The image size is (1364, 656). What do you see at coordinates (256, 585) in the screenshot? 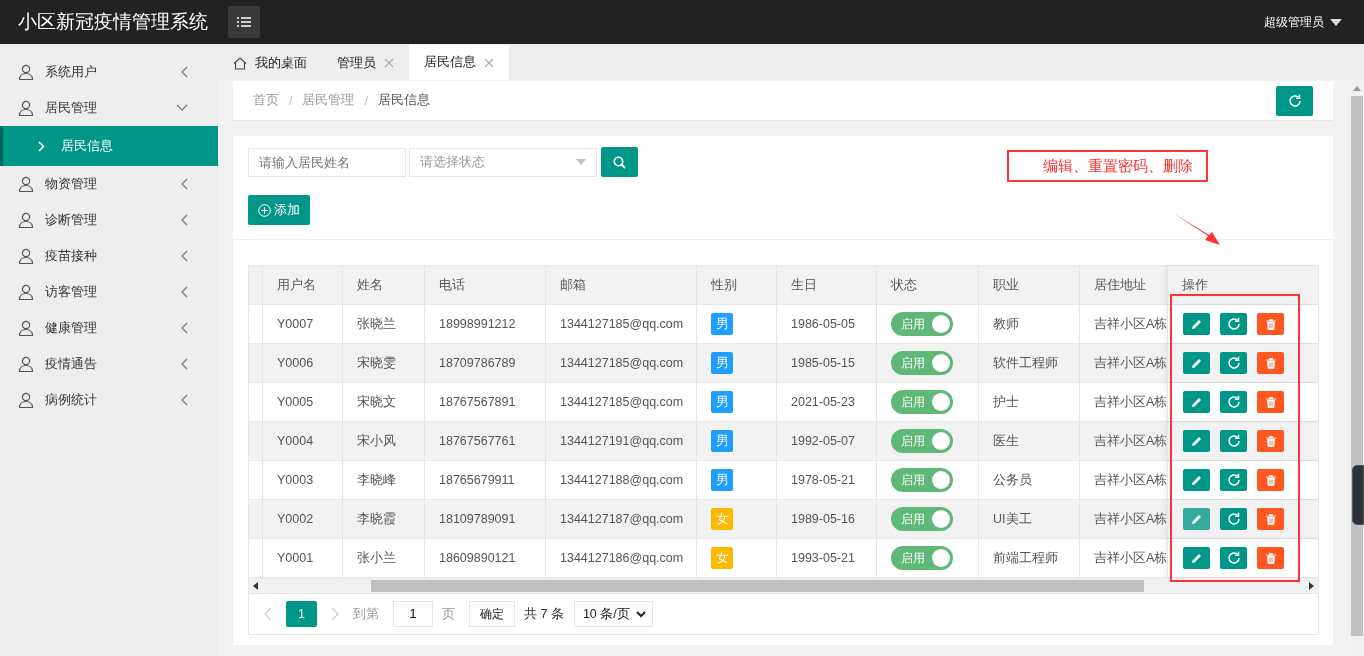
I see `scroll-left-icon` at bounding box center [256, 585].